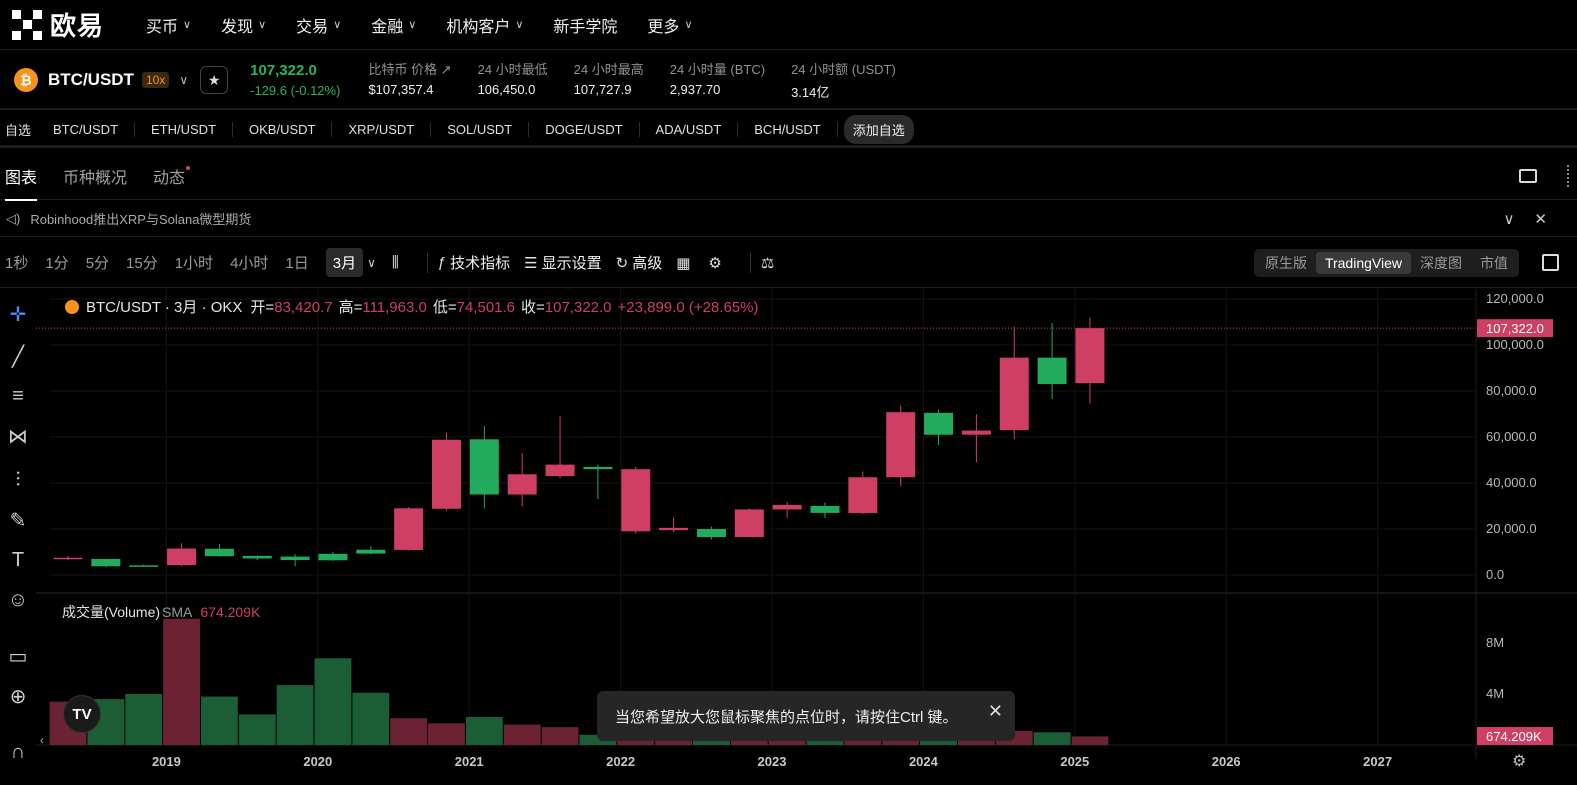  I want to click on favorite-pair: ADA/USDT, so click(689, 129).